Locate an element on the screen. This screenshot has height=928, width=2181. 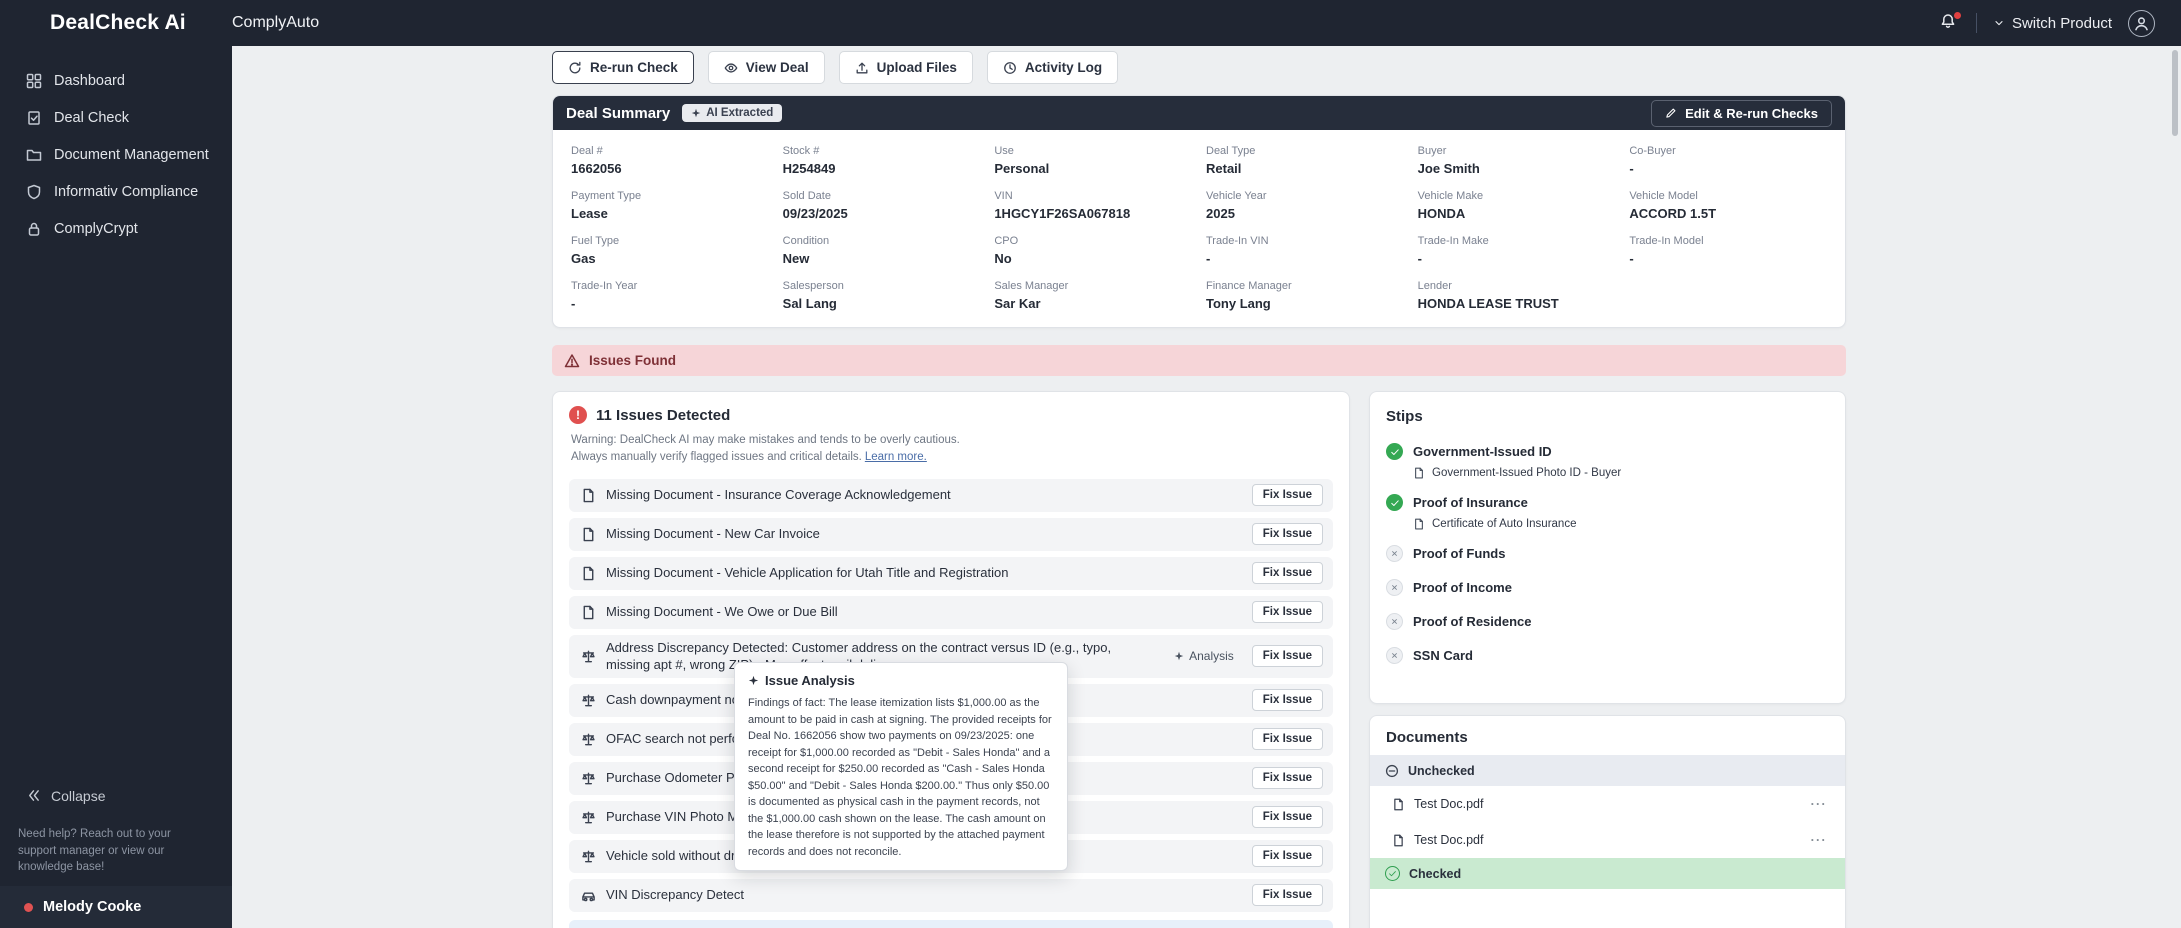
activity-log-button: Activity Log is located at coordinates (1052, 67).